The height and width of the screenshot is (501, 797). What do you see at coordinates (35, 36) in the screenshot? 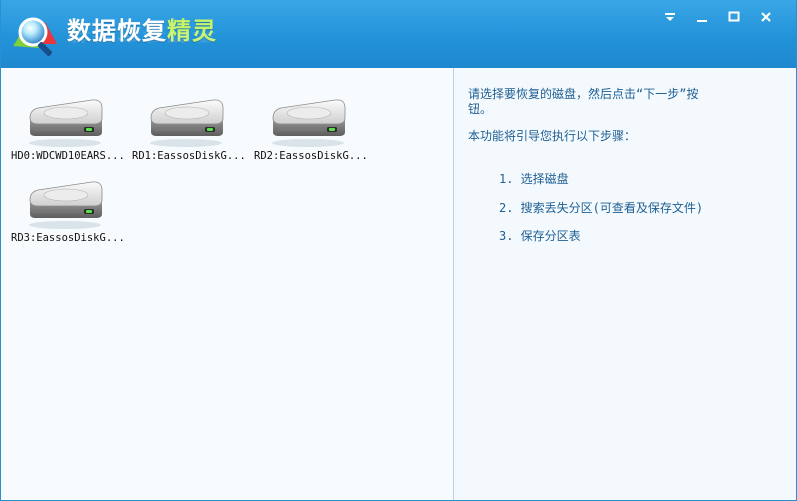
I see `magnifier-logo-icon` at bounding box center [35, 36].